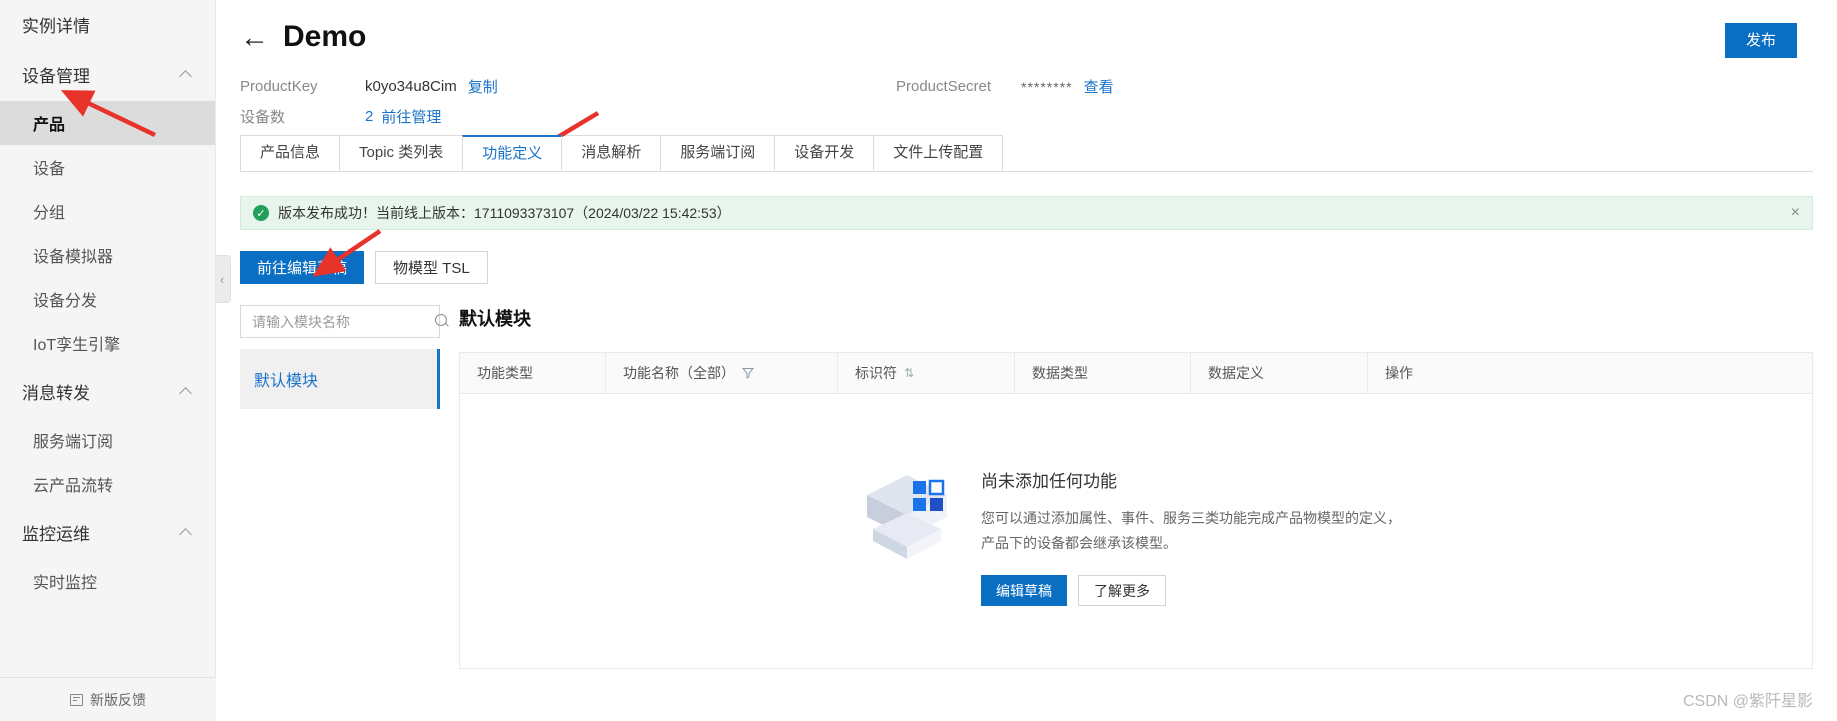  Describe the element at coordinates (286, 381) in the screenshot. I see `module-item-label: 默认模块` at that location.